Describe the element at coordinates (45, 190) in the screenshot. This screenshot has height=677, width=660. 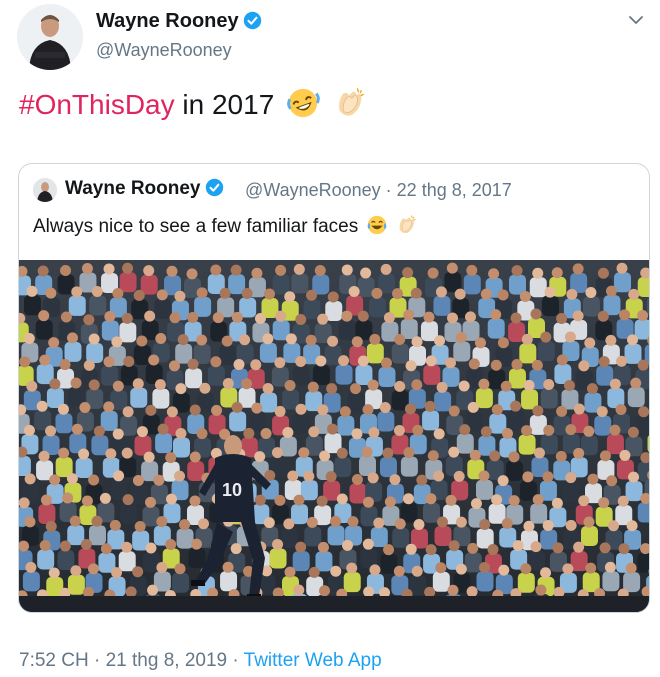
I see `quoted-avatar` at that location.